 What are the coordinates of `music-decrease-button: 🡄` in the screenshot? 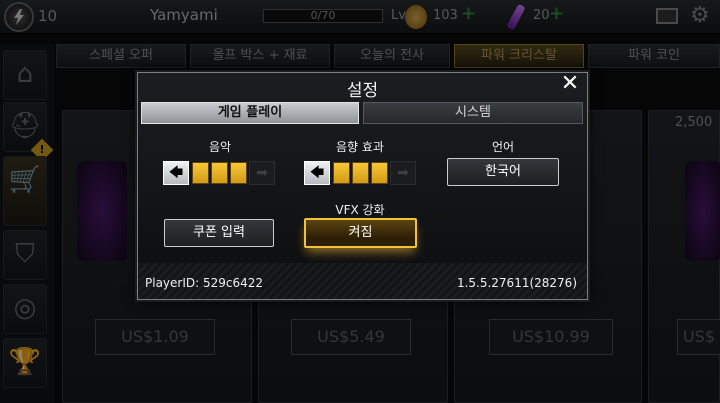 It's located at (176, 173).